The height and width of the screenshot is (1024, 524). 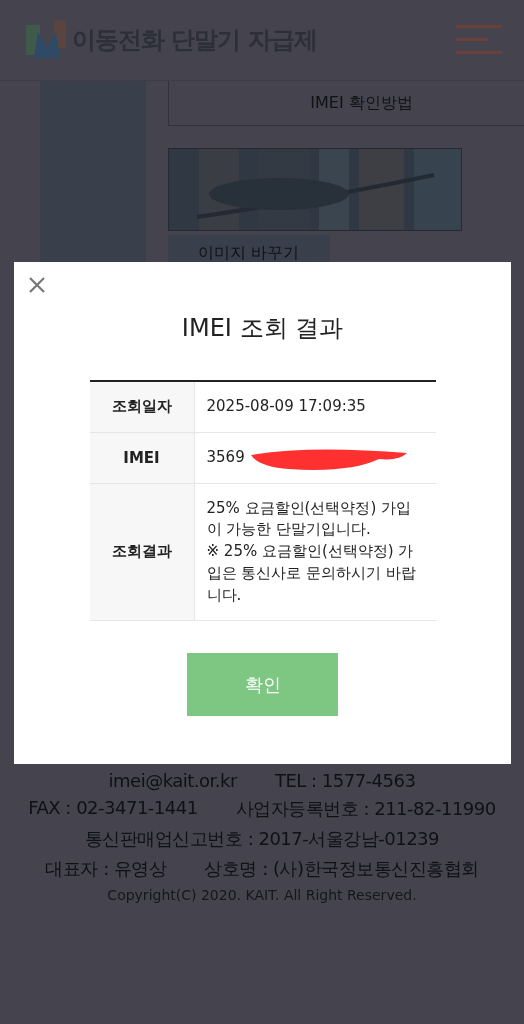 What do you see at coordinates (37, 285) in the screenshot?
I see `close-icon` at bounding box center [37, 285].